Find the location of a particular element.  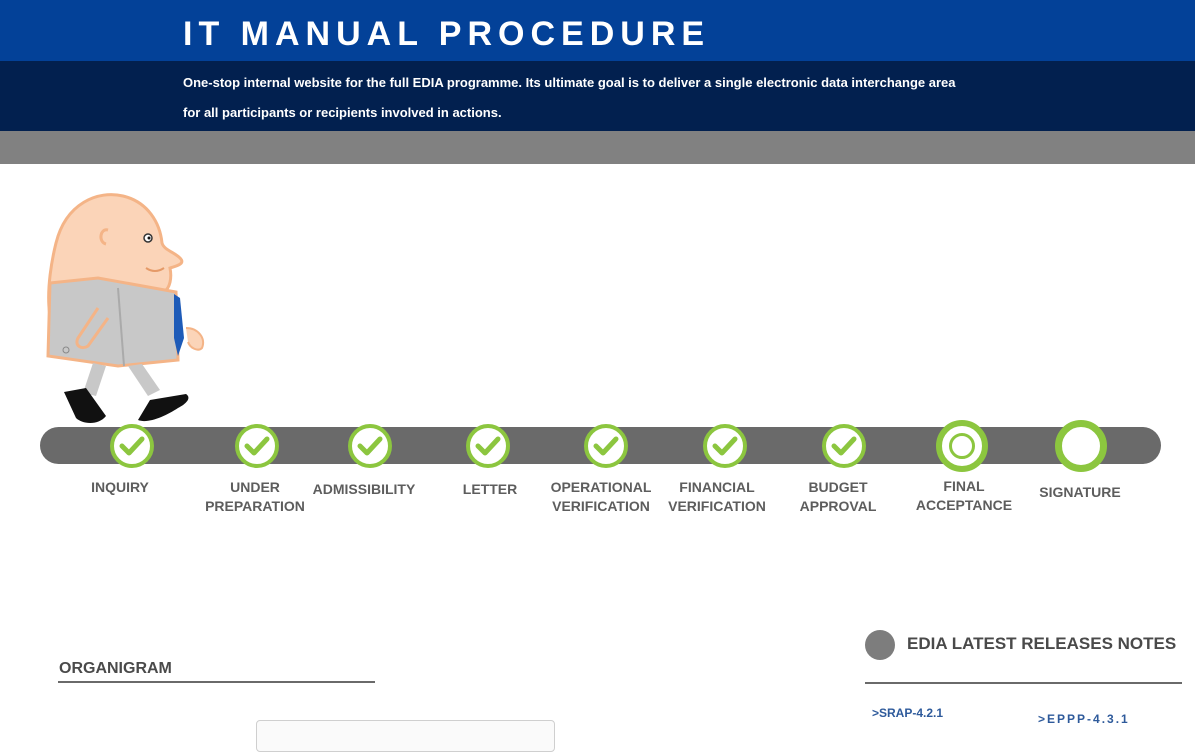

step-label-admissibility: ADMISSIBILITY is located at coordinates (364, 489).